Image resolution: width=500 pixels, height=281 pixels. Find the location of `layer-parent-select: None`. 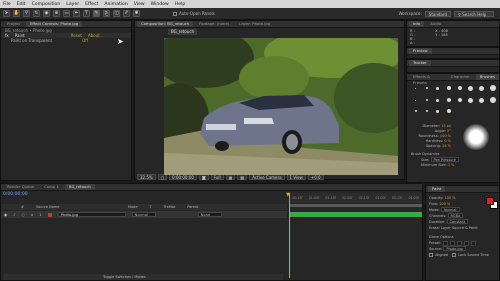

layer-parent-select: None is located at coordinates (209, 214).